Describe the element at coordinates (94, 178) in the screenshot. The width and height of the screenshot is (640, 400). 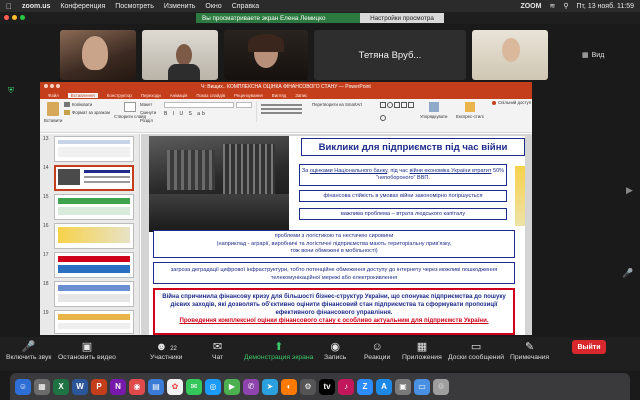
I see `slide-thumbnail-selected` at that location.